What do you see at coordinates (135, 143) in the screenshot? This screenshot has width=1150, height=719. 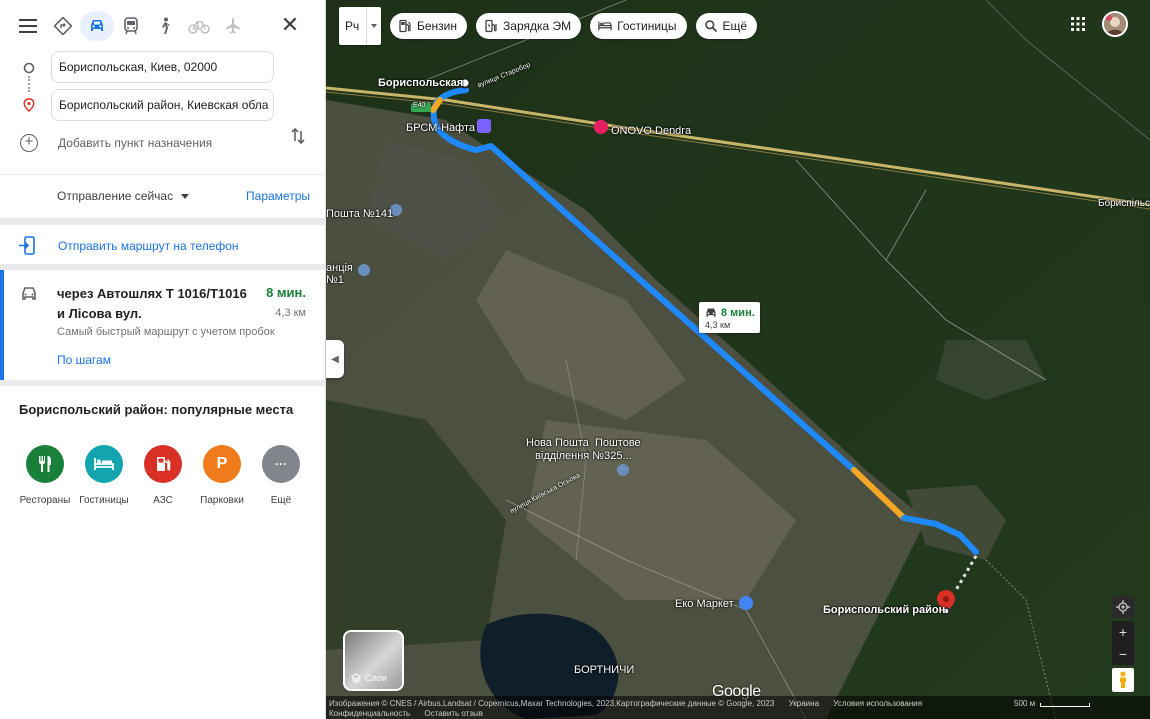 I see `add-destination-label: Добавить пункт назначения` at bounding box center [135, 143].